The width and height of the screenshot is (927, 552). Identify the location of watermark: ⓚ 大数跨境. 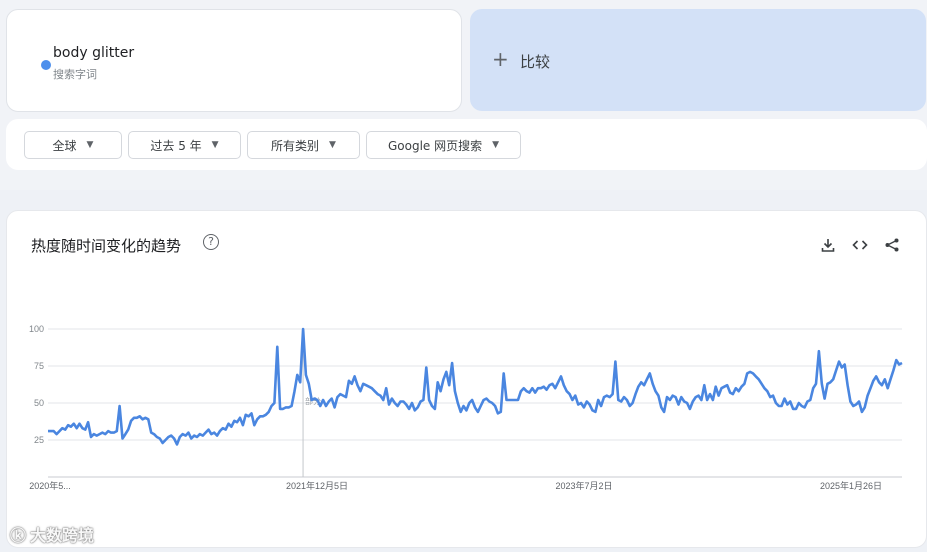
(52, 534).